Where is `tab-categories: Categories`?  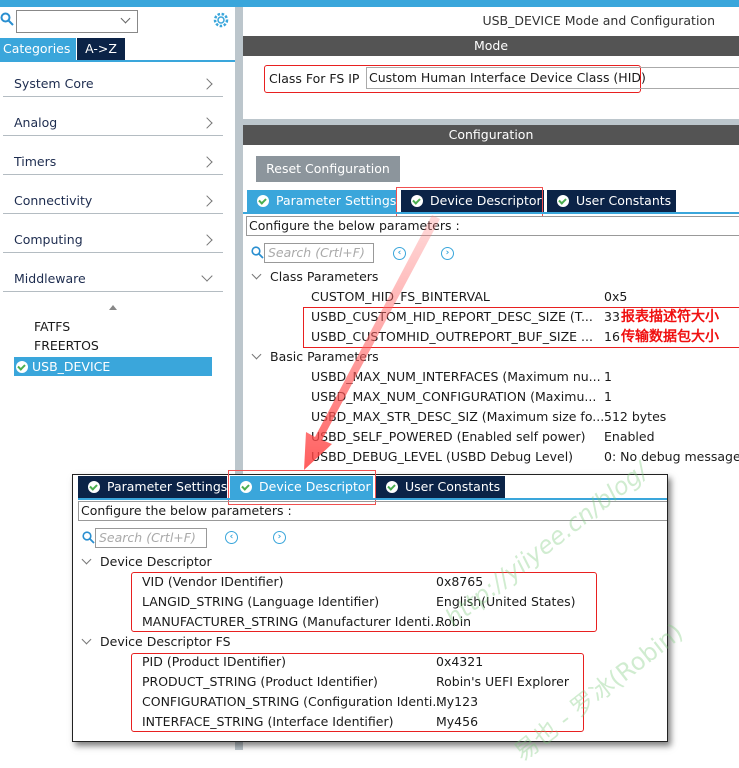
tab-categories: Categories is located at coordinates (38, 49).